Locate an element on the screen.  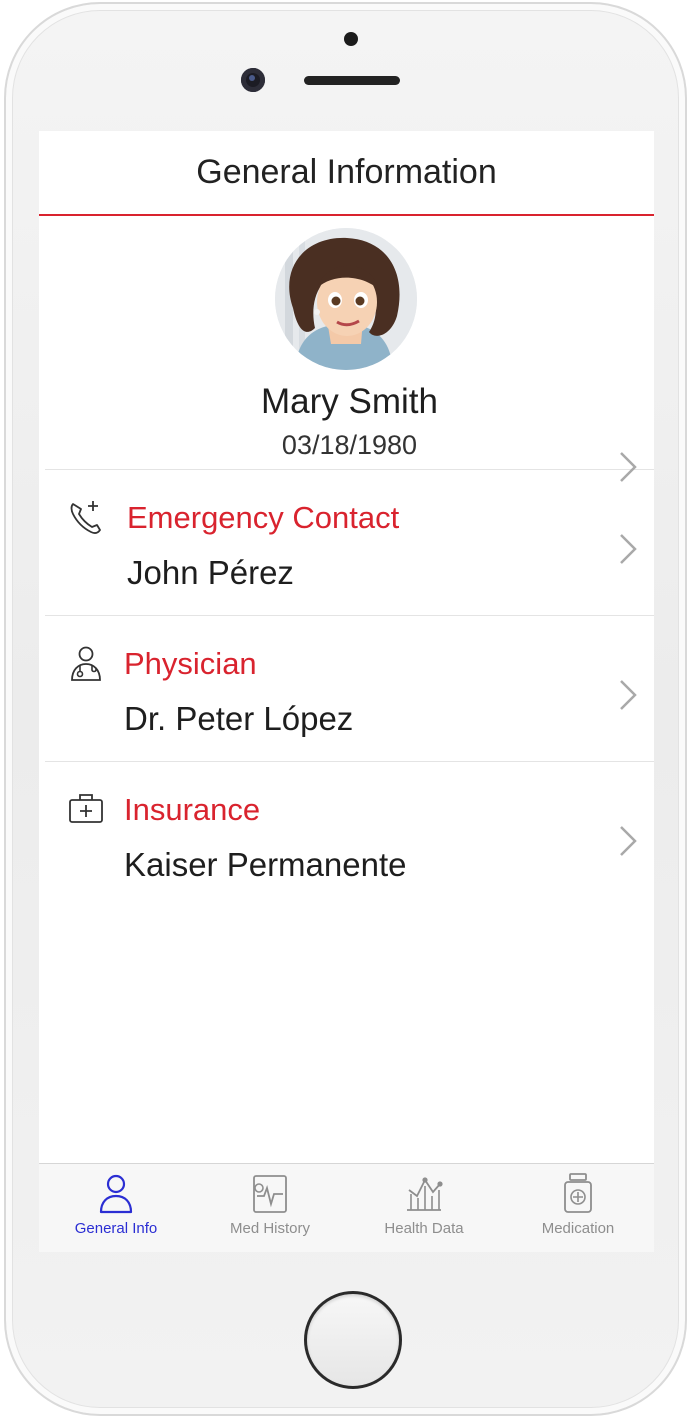
tab-med-history: Med History is located at coordinates (270, 1208).